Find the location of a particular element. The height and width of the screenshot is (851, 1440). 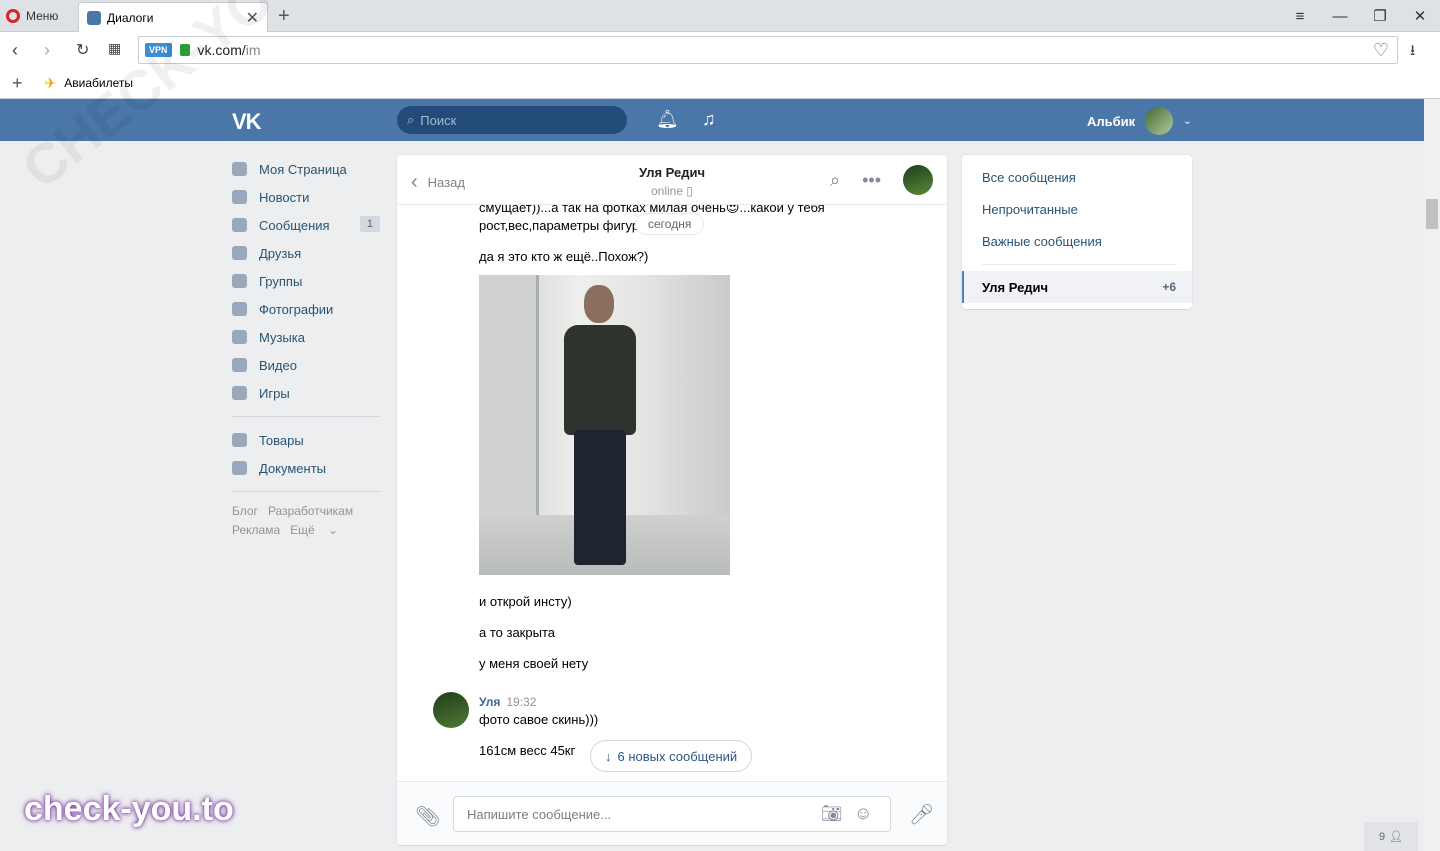

menu-label: Меню is located at coordinates (42, 16).